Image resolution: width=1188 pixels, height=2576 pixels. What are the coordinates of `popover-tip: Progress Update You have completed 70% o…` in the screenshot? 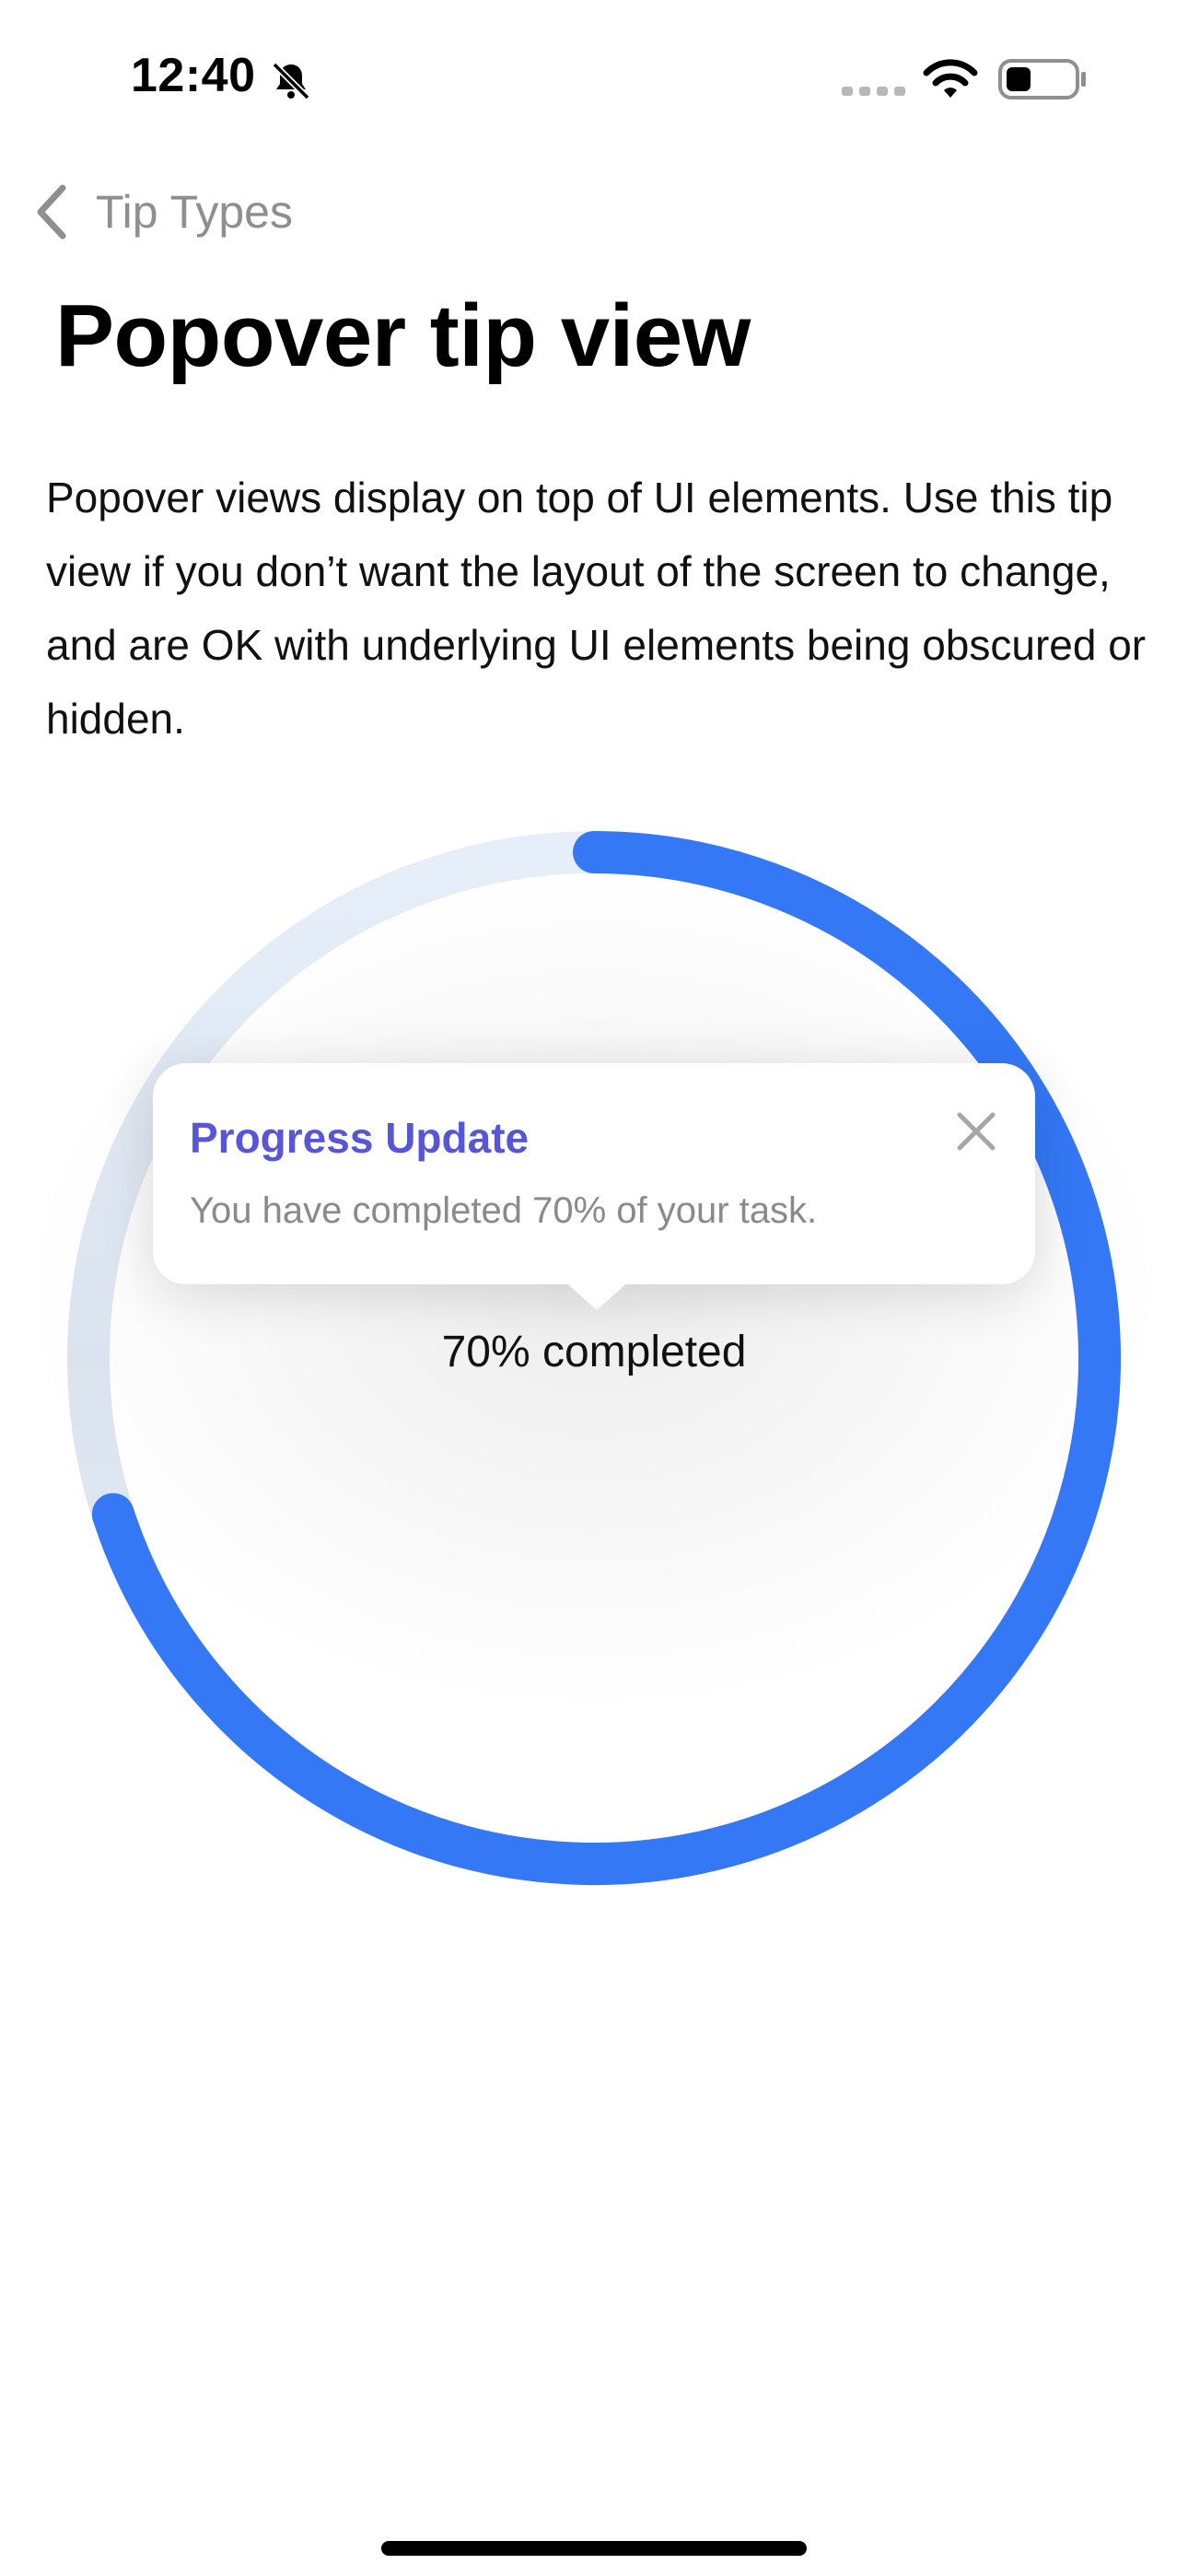 It's located at (594, 1186).